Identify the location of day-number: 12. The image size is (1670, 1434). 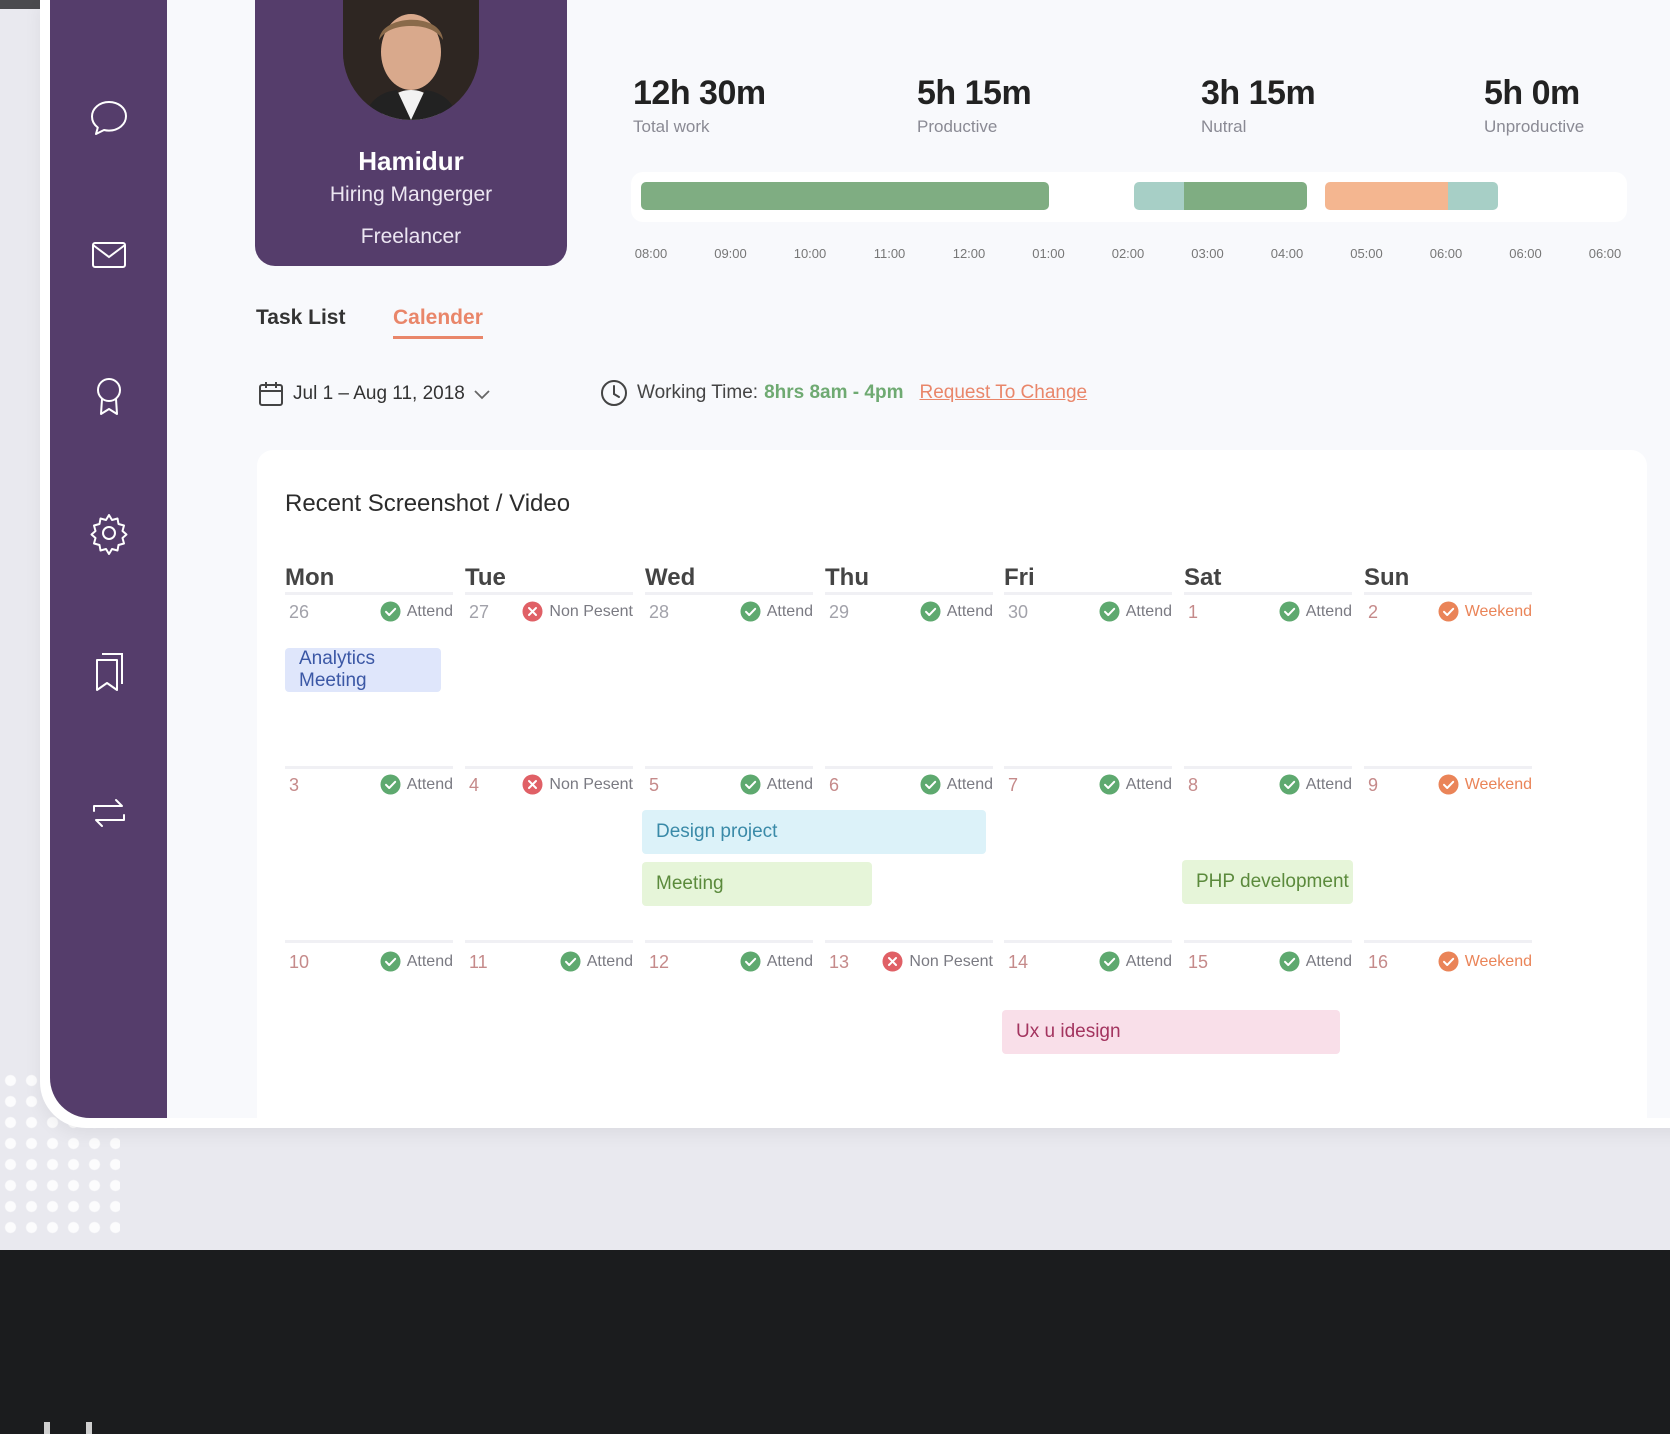
(659, 962).